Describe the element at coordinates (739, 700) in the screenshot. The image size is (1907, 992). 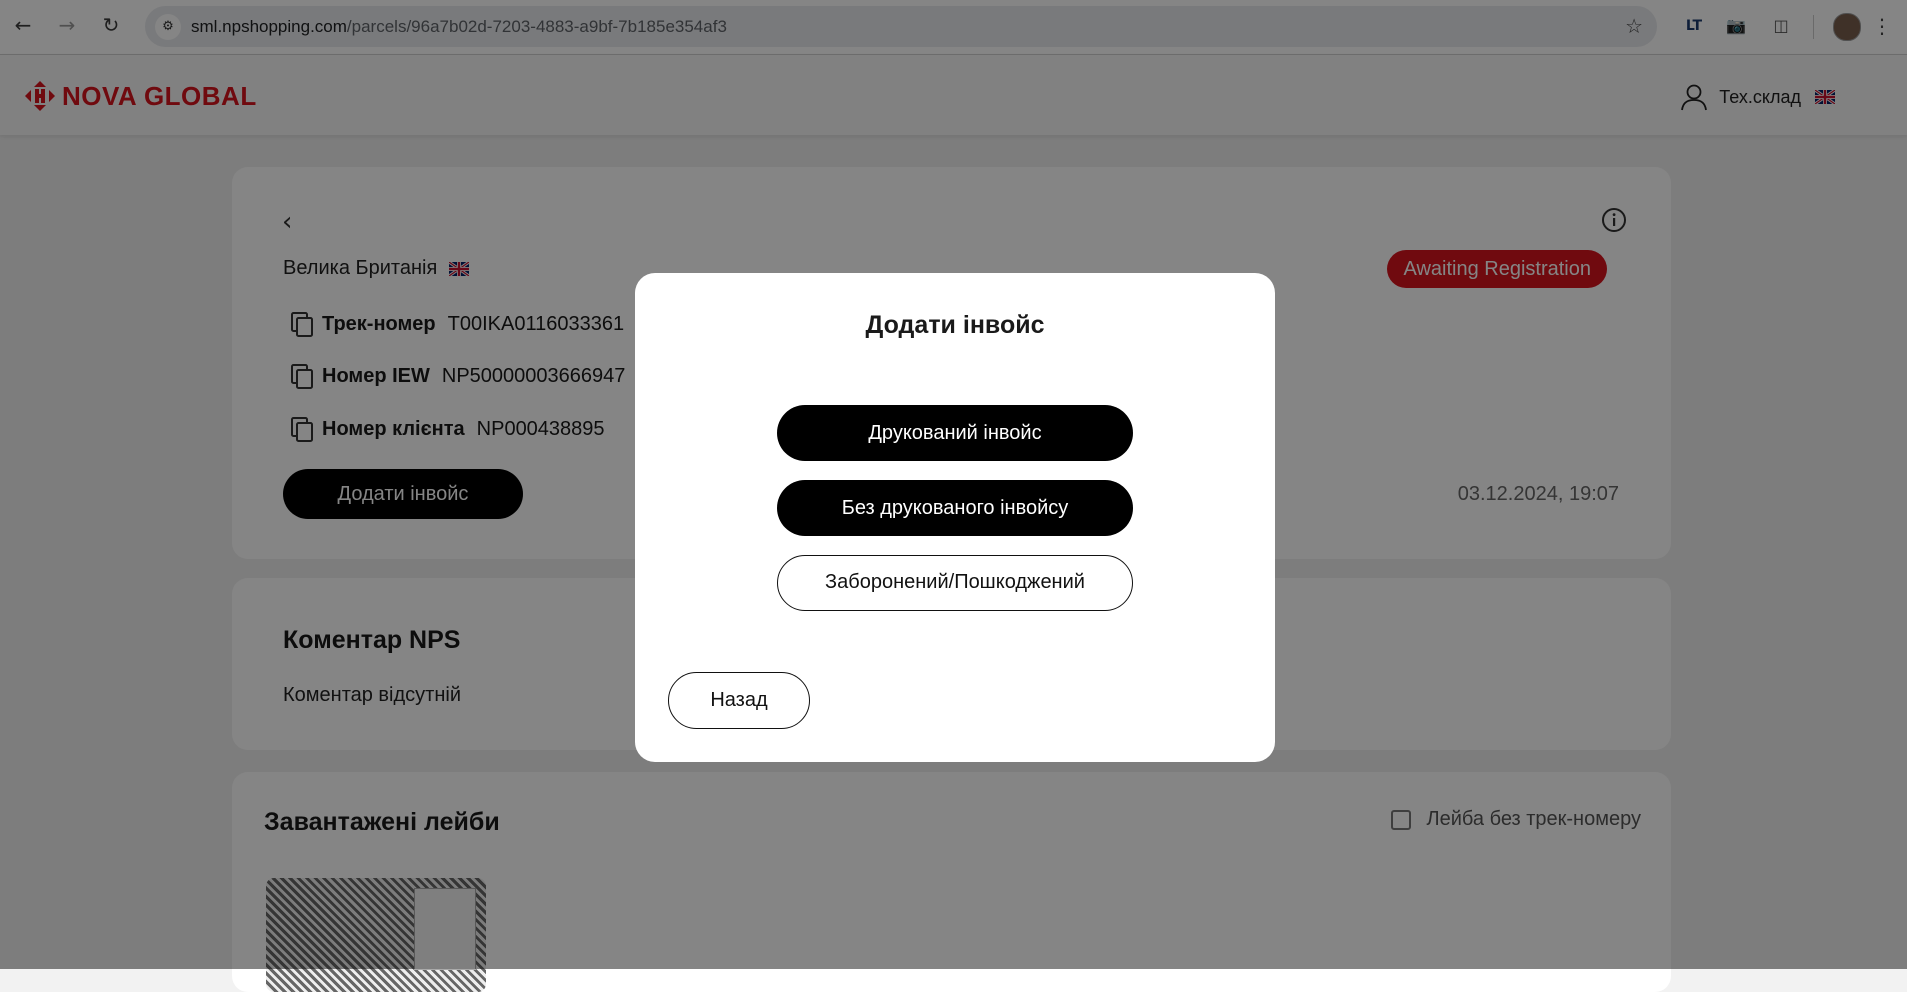
I see `back-button: Назад` at that location.